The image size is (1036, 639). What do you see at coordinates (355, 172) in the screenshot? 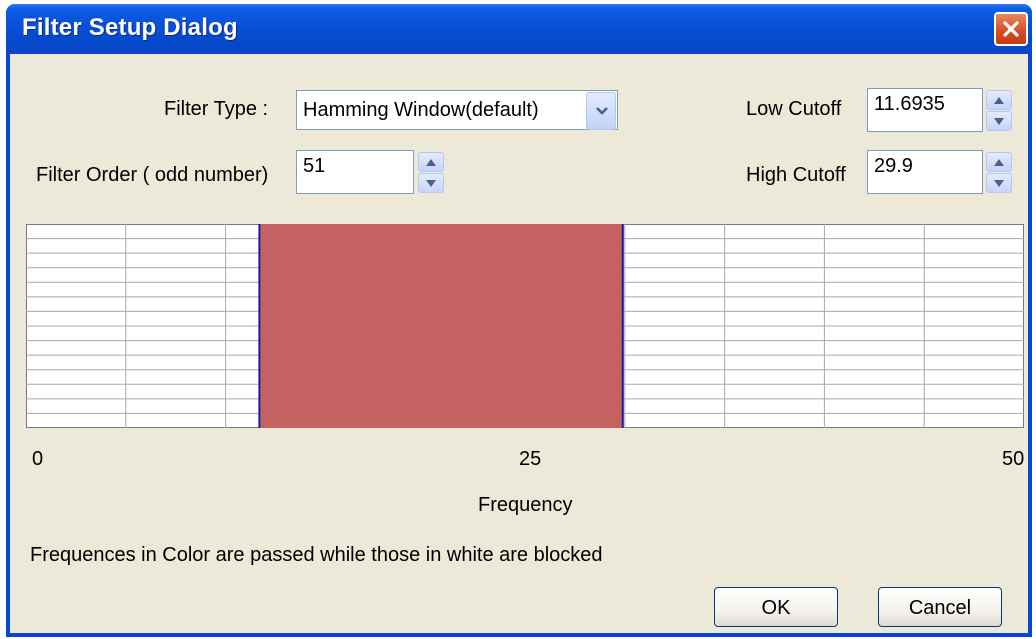
I see `filter-order-input: 51` at bounding box center [355, 172].